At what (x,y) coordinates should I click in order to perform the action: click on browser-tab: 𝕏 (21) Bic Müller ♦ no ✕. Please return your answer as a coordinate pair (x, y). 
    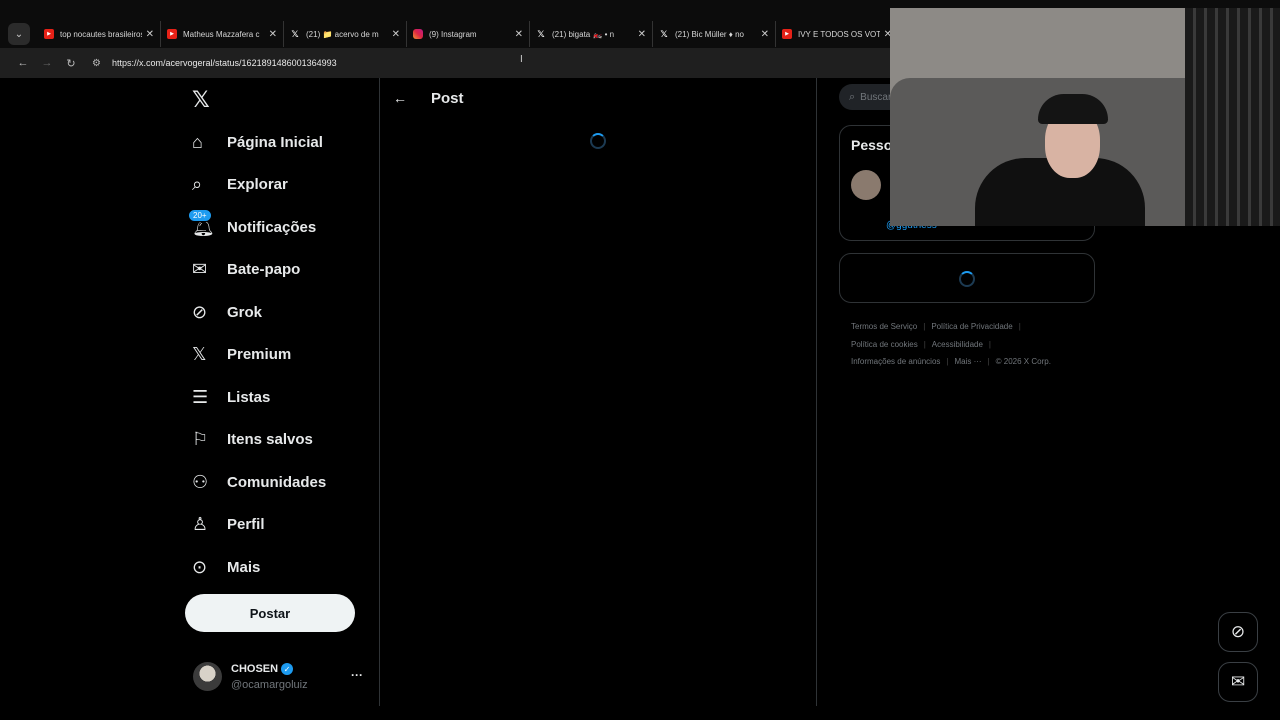
    Looking at the image, I should click on (714, 34).